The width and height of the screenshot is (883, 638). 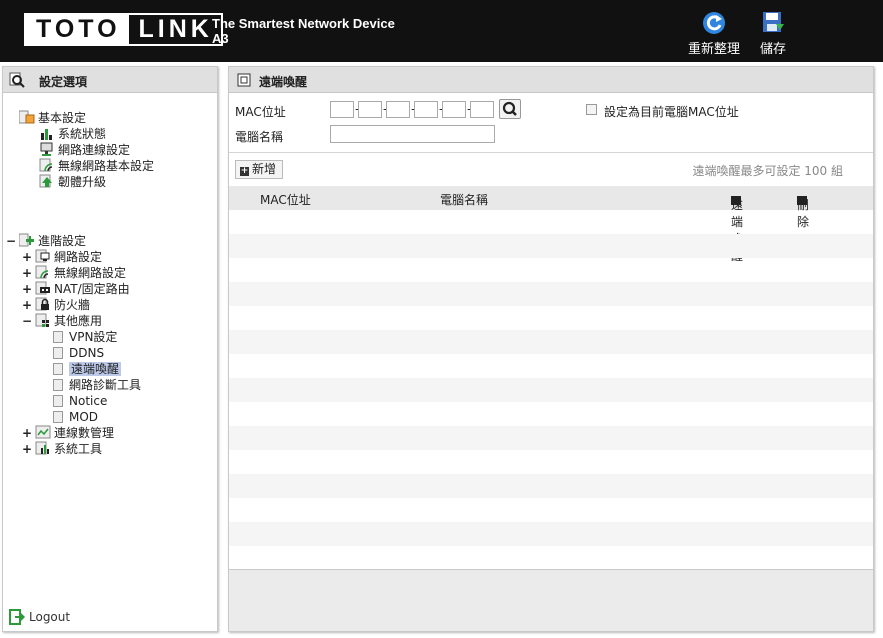 I want to click on refresh-button: 重新整理, so click(x=714, y=33).